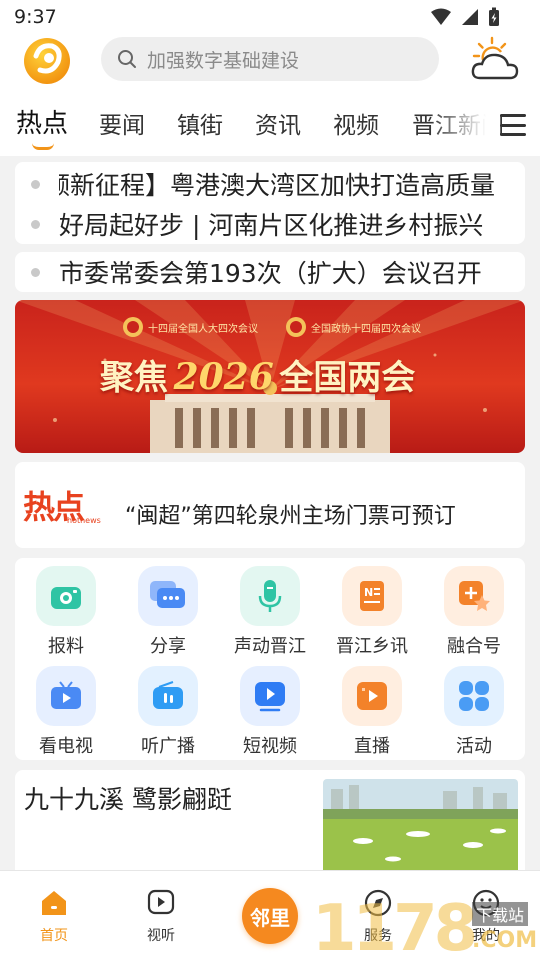  I want to click on ticker-item: 好局起好步 | 河南片区化推进乡村振兴, so click(270, 224).